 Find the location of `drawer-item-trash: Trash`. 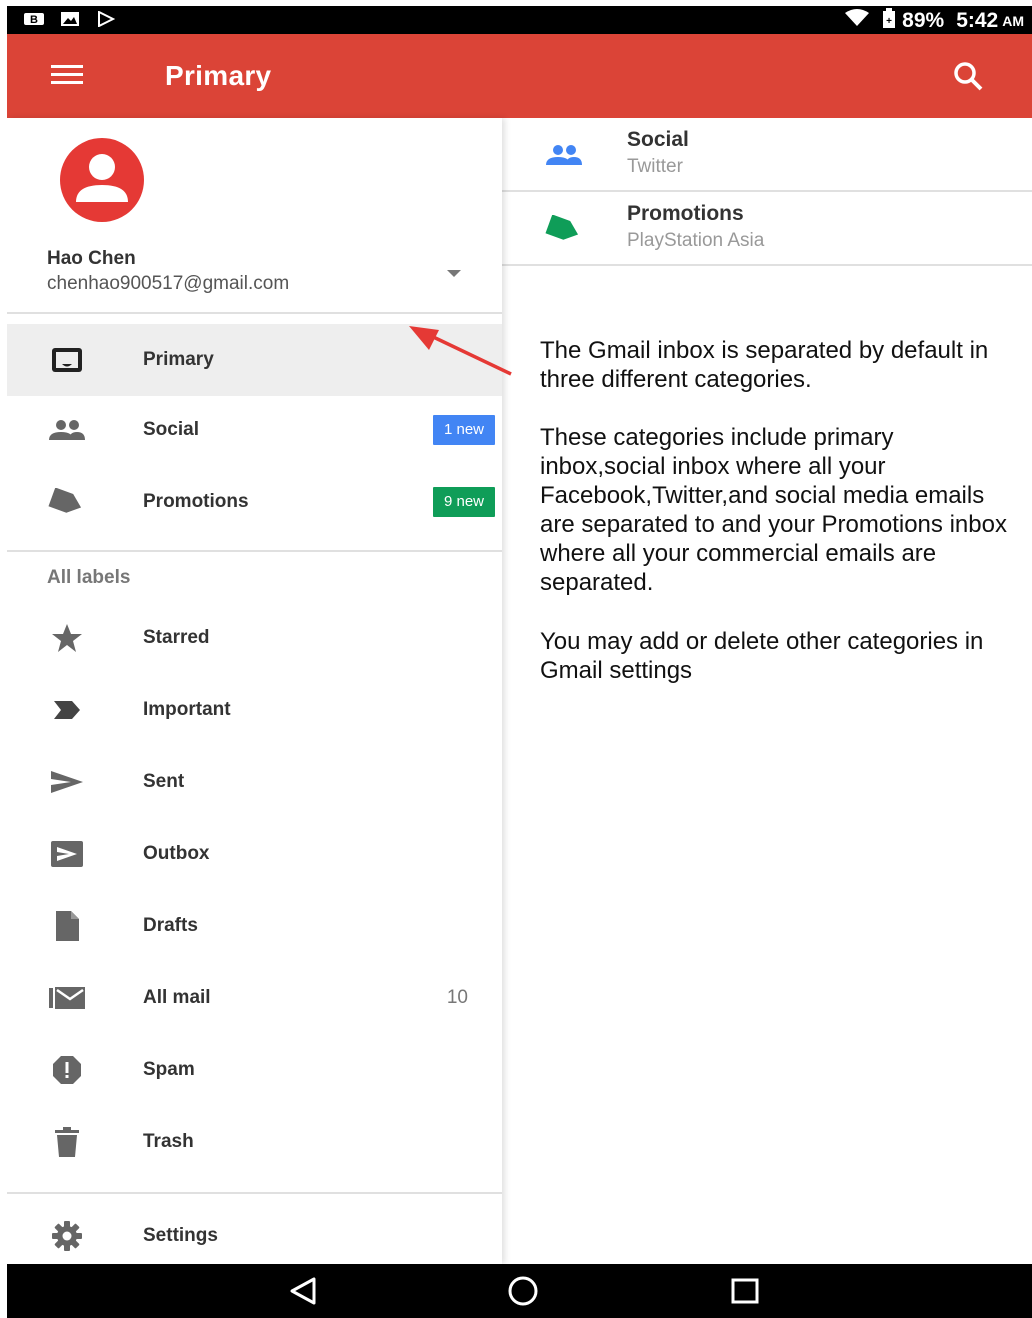

drawer-item-trash: Trash is located at coordinates (254, 1142).